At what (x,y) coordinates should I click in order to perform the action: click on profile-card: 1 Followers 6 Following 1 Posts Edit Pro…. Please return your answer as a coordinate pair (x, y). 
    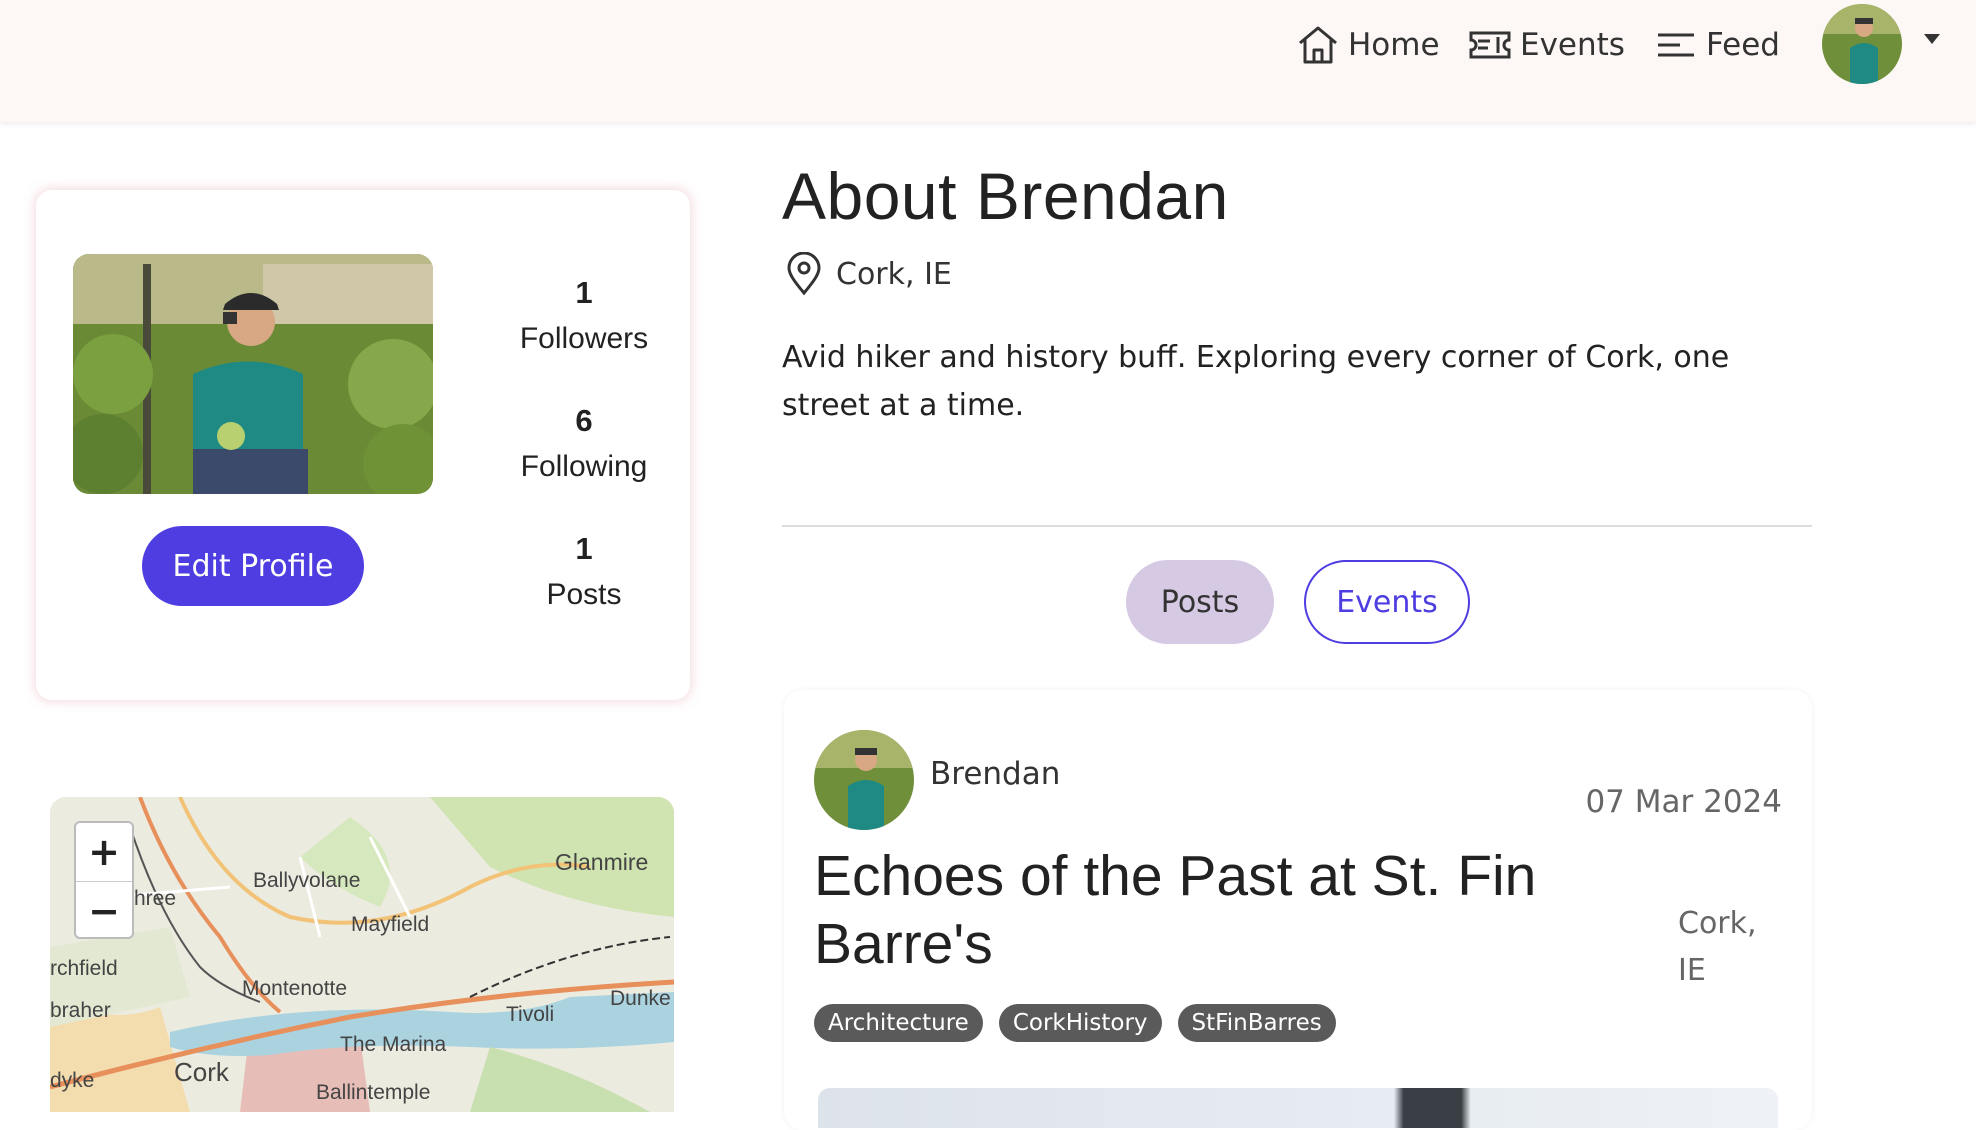
    Looking at the image, I should click on (363, 445).